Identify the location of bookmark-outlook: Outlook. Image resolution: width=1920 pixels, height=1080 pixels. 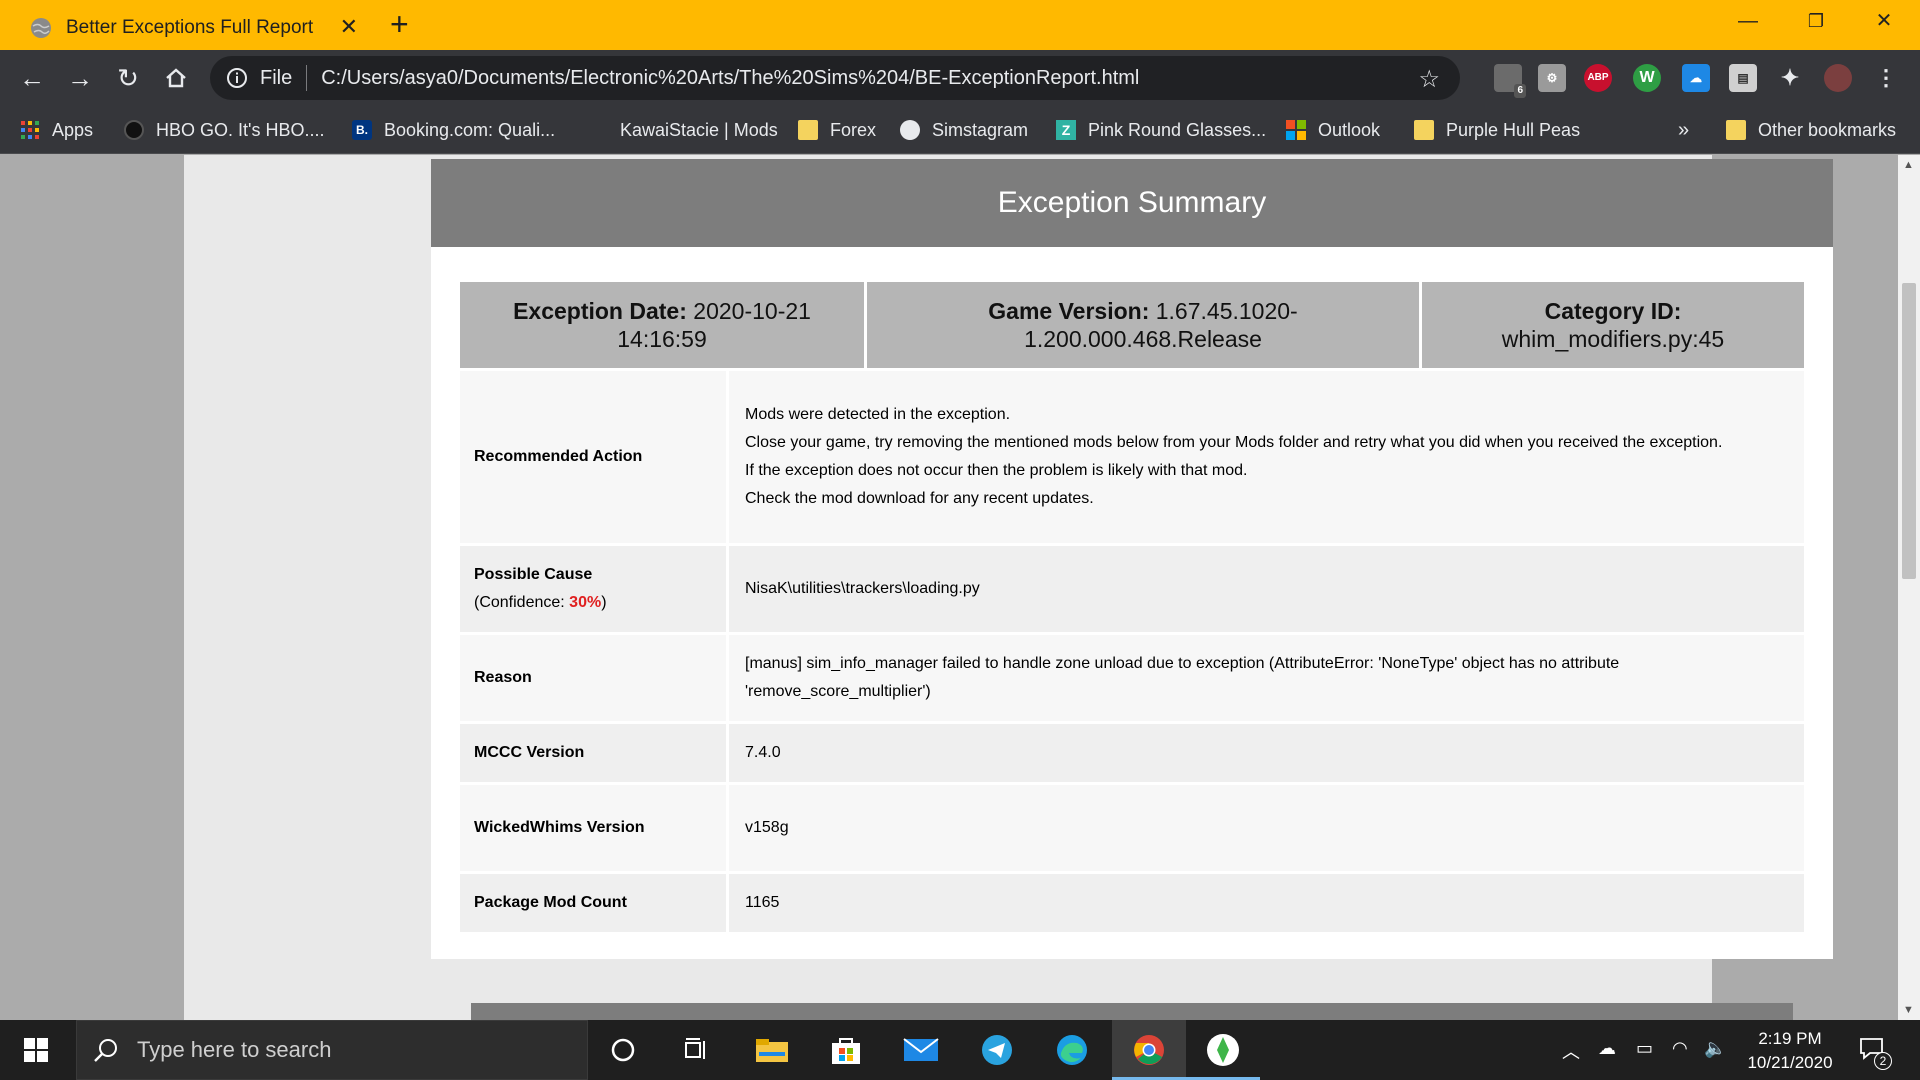
(1333, 130).